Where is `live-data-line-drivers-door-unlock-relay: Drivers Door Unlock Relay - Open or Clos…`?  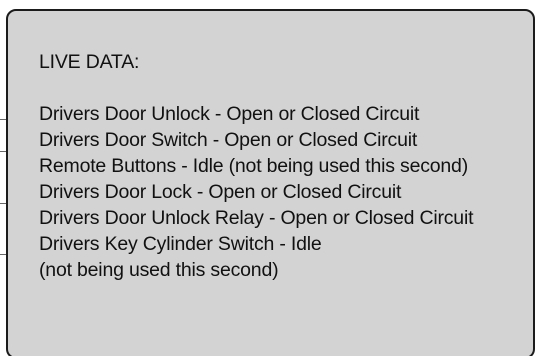
live-data-line-drivers-door-unlock-relay: Drivers Door Unlock Relay - Open or Clos… is located at coordinates (256, 218).